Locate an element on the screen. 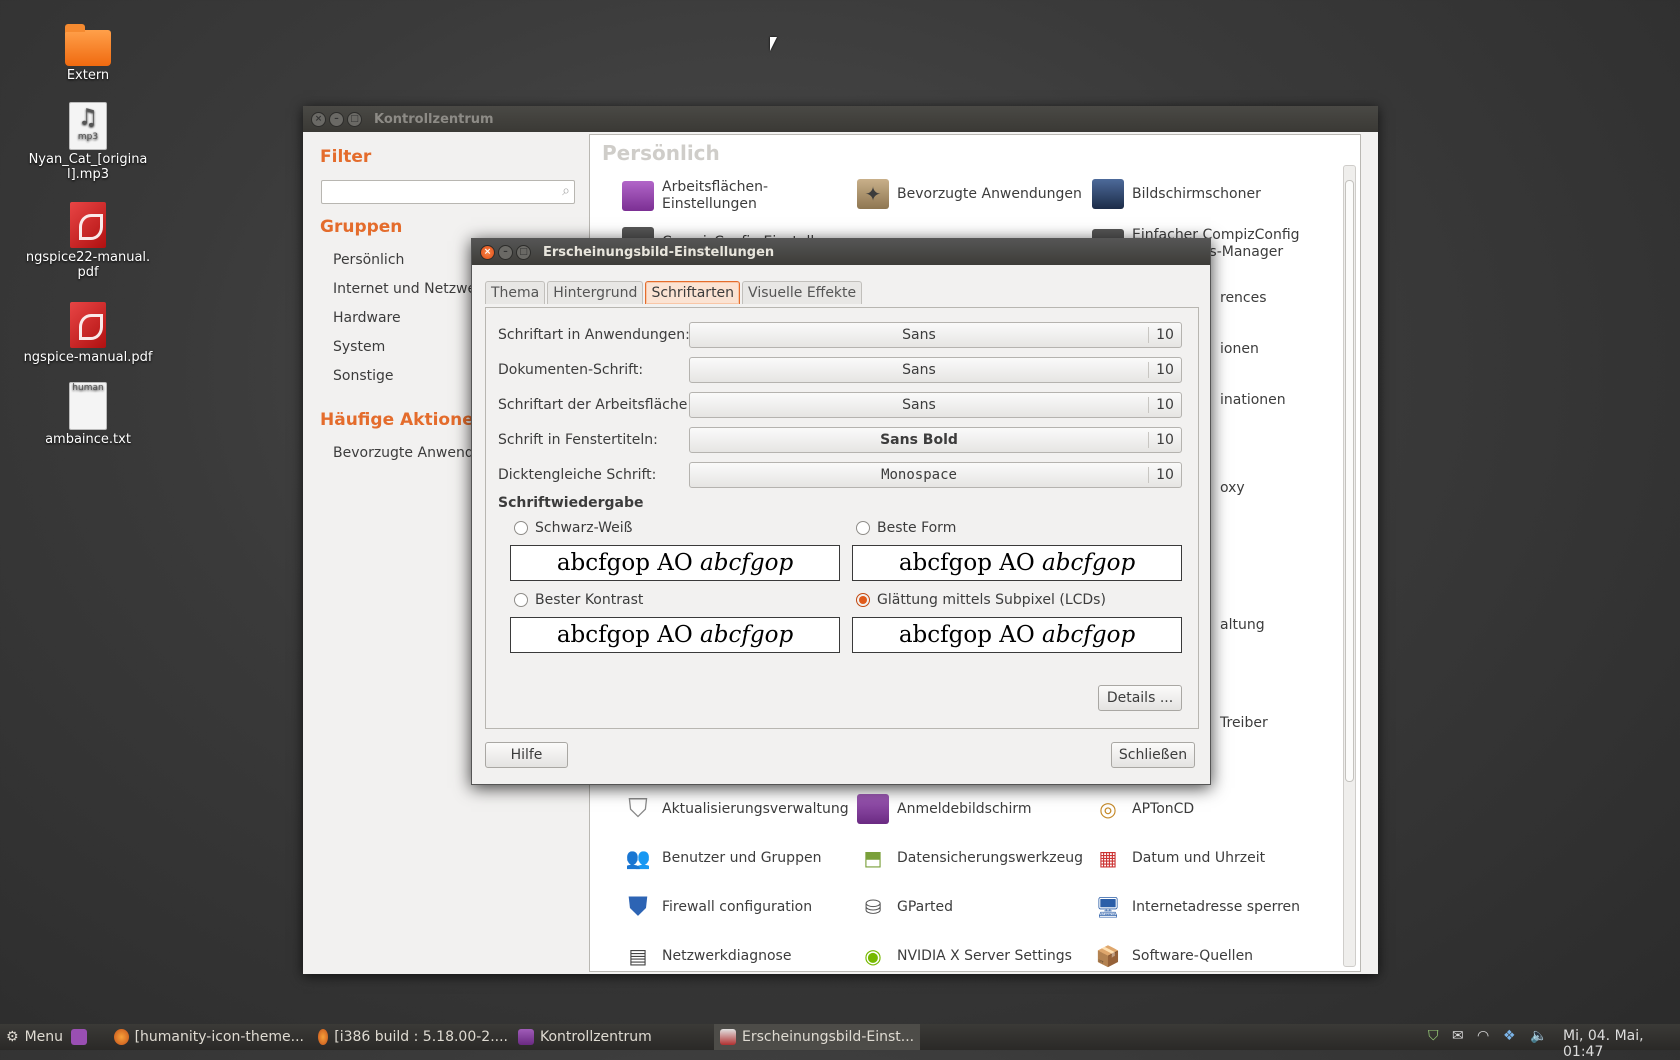 This screenshot has height=1060, width=1680. app-nvidia: ◉ NVIDIA X Server Settings is located at coordinates (964, 956).